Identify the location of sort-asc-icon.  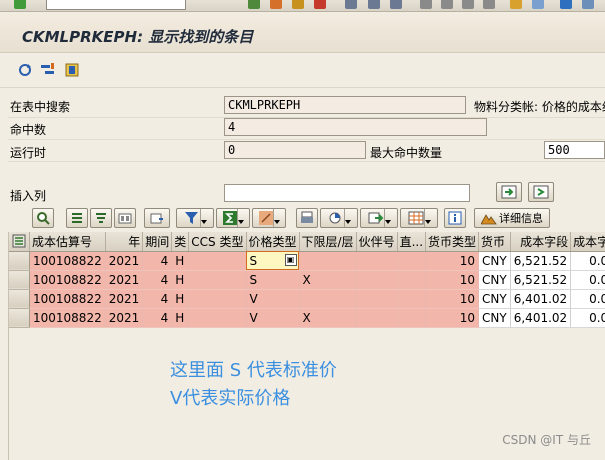
(77, 218).